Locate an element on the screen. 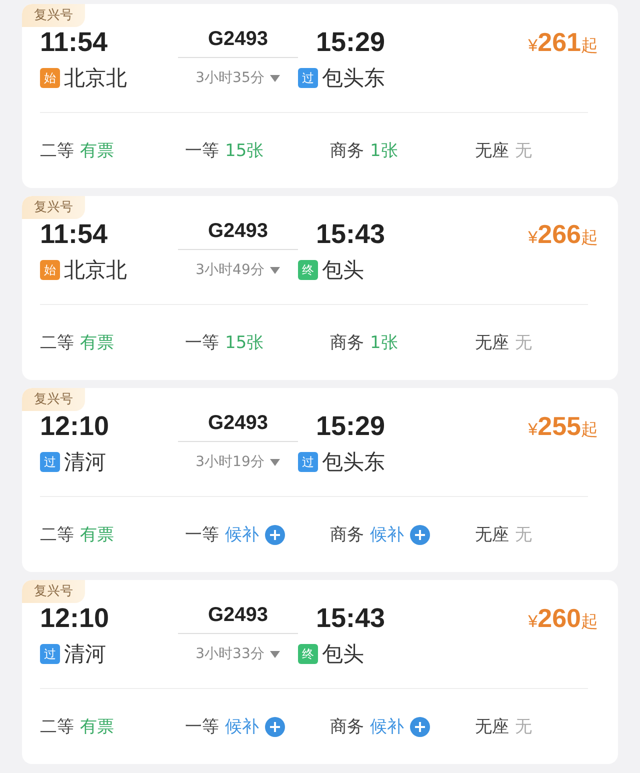 This screenshot has width=640, height=773. duration-dropdown: 3小时49分 is located at coordinates (238, 267).